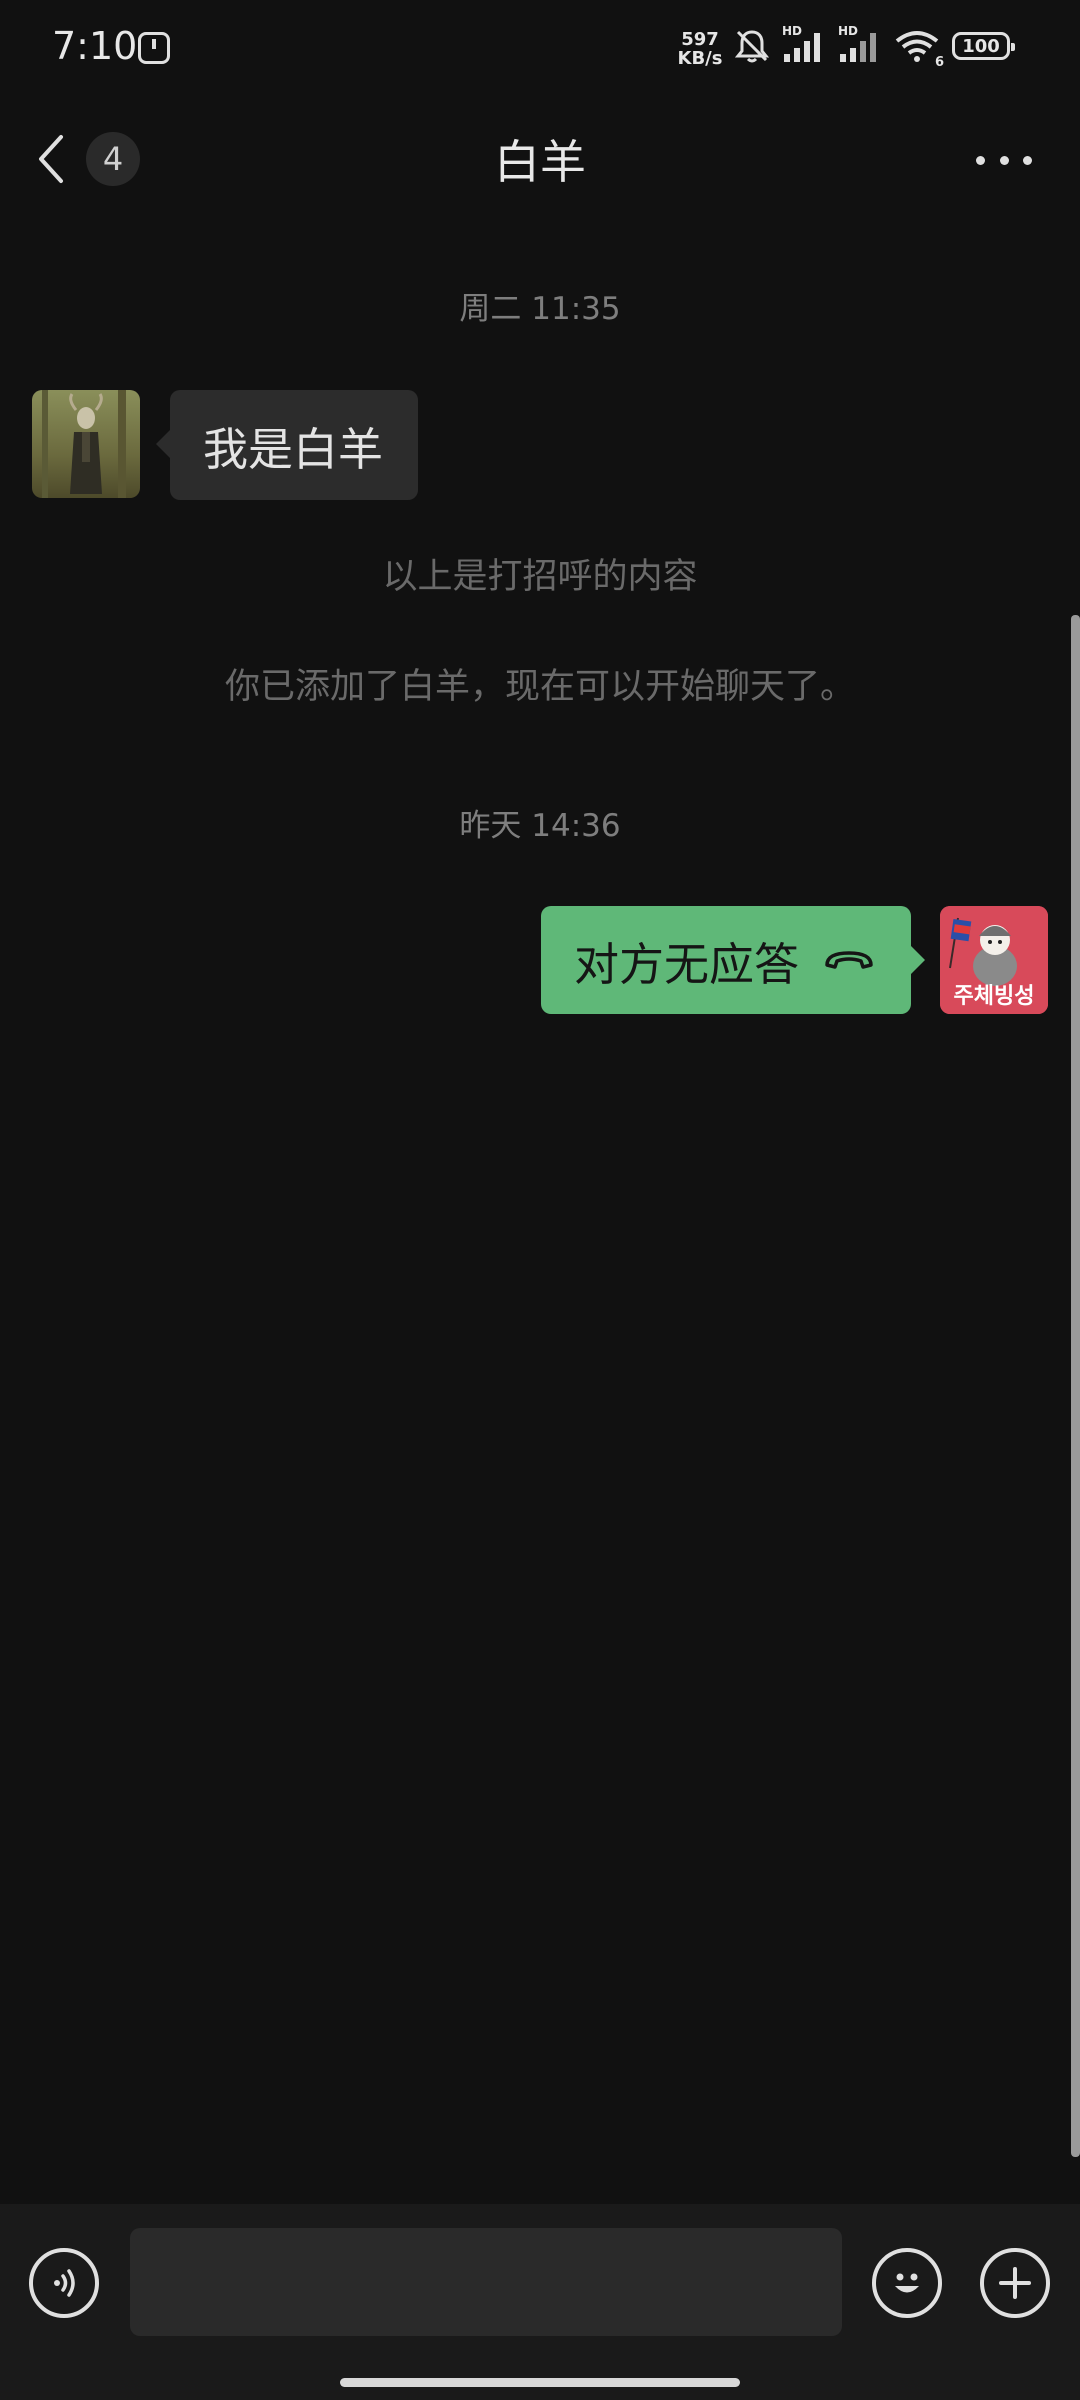 This screenshot has width=1080, height=2400. What do you see at coordinates (540, 2382) in the screenshot?
I see `home-indicator` at bounding box center [540, 2382].